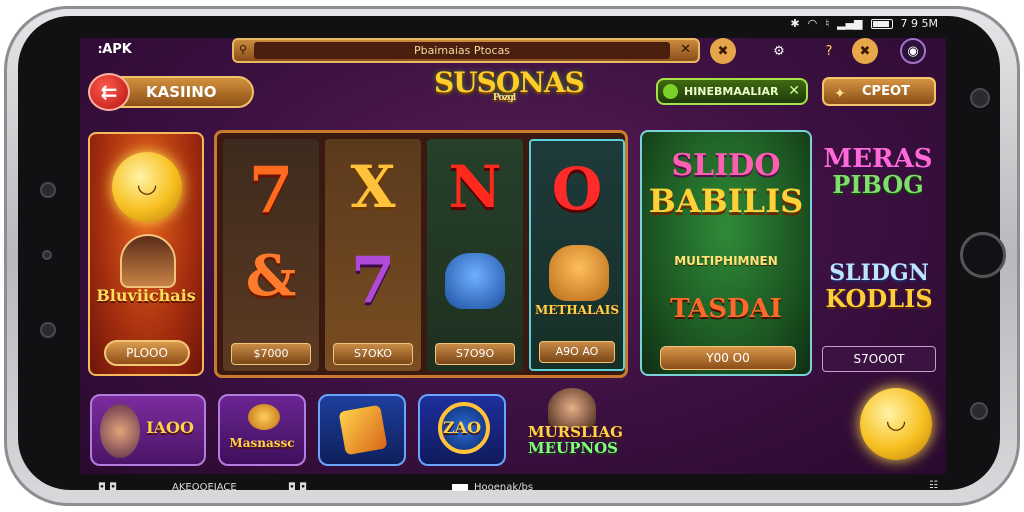 This screenshot has width=1024, height=512. Describe the element at coordinates (146, 295) in the screenshot. I see `card-title: Bluviichais` at that location.